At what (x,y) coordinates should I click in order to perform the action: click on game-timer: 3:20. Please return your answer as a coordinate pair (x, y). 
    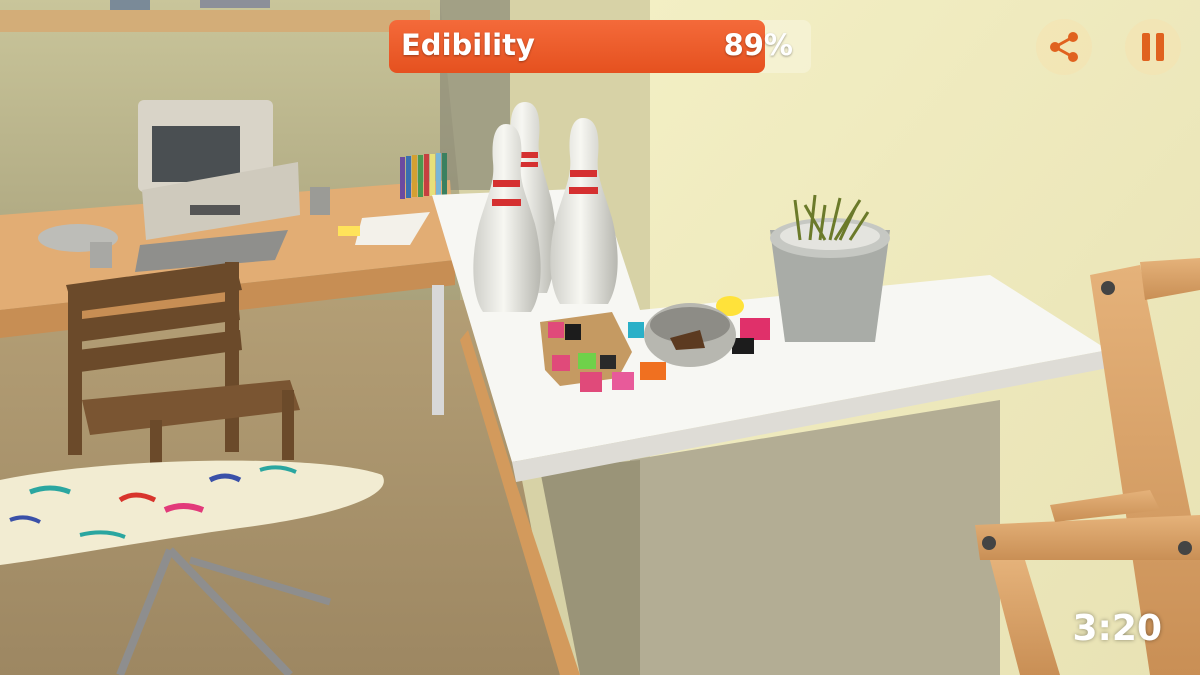
    Looking at the image, I should click on (1117, 628).